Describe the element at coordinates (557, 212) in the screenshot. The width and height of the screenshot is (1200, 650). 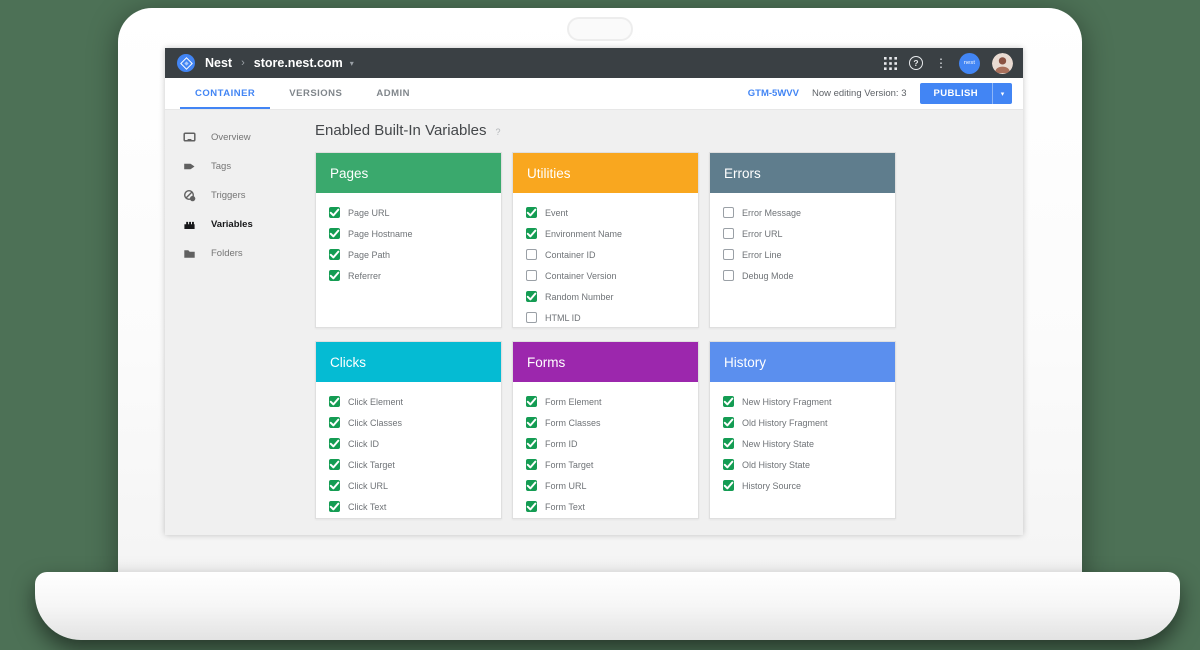
I see `variable-label: Event` at that location.